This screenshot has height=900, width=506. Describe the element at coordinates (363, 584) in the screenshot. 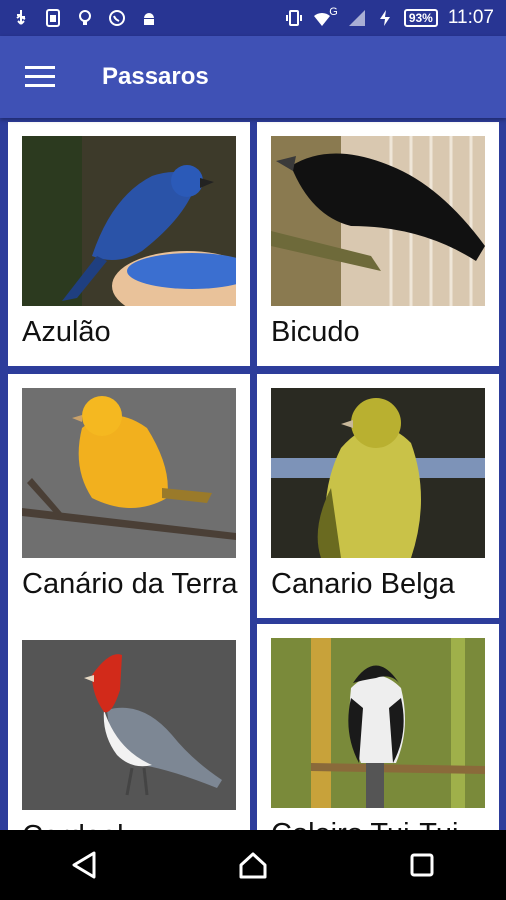

I see `bird-name: Canario Belga` at that location.